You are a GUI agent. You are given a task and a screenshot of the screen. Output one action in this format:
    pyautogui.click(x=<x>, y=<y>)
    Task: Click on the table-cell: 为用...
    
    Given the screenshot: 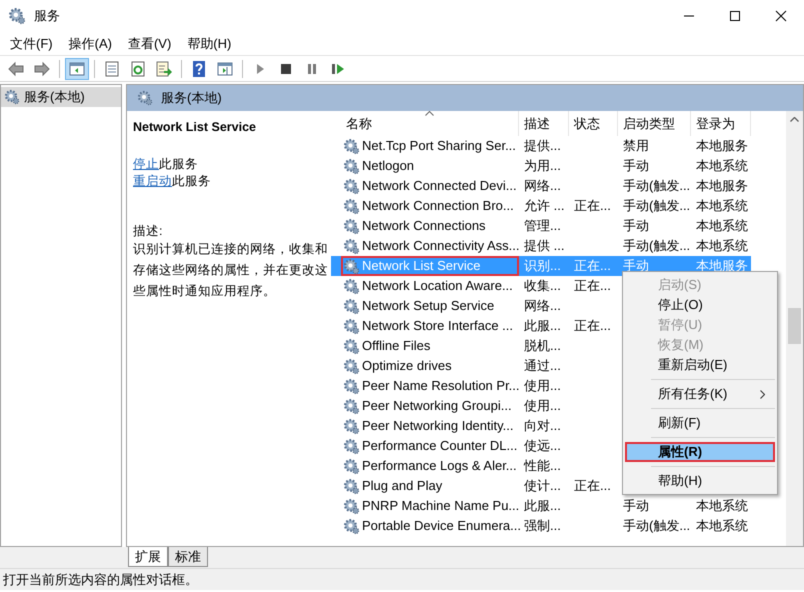 What is the action you would take?
    pyautogui.click(x=542, y=166)
    